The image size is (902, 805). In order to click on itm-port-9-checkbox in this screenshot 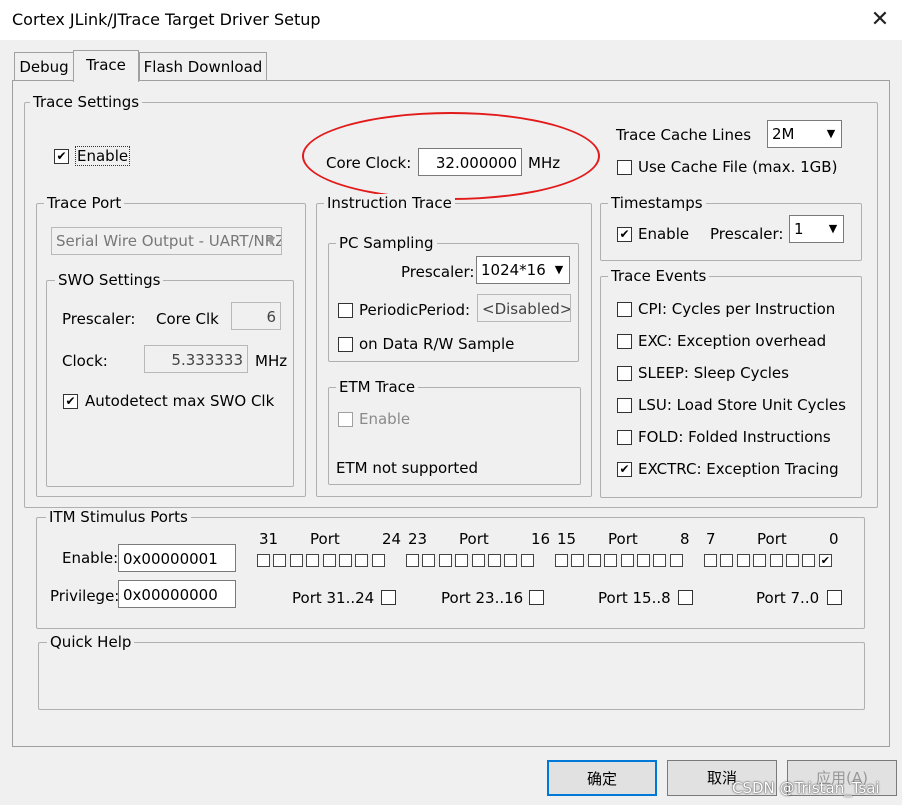, I will do `click(660, 560)`.